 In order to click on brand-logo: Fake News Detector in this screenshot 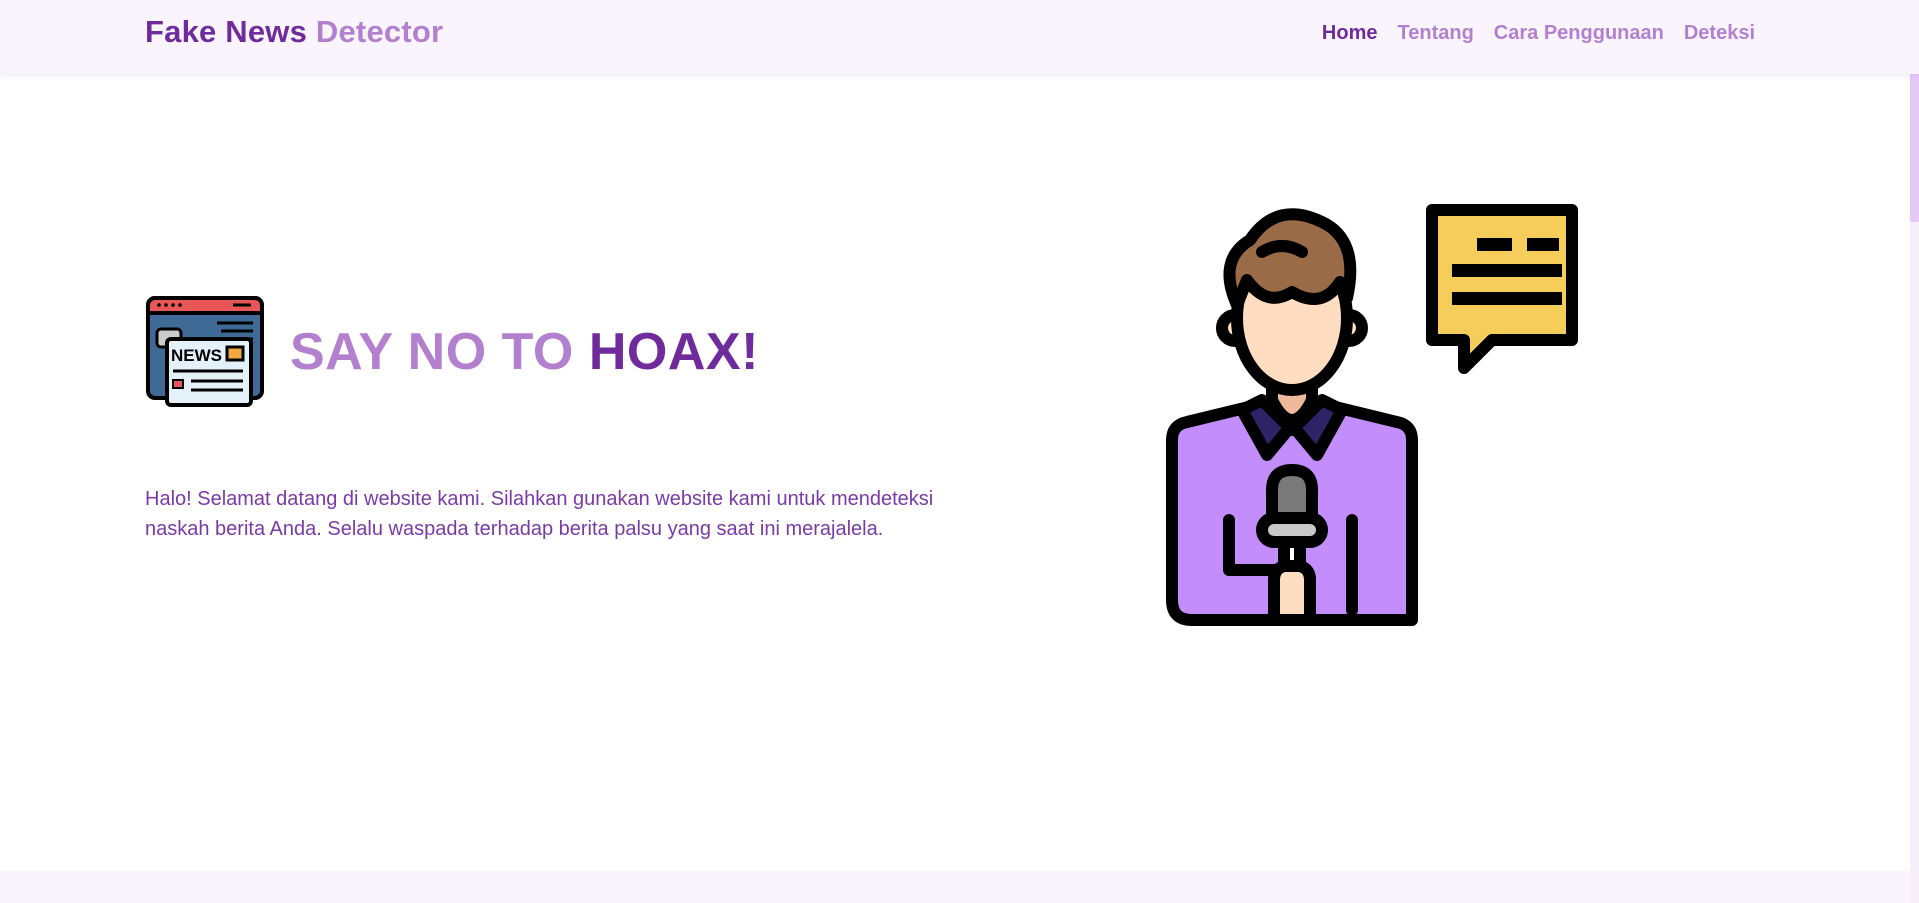, I will do `click(294, 32)`.